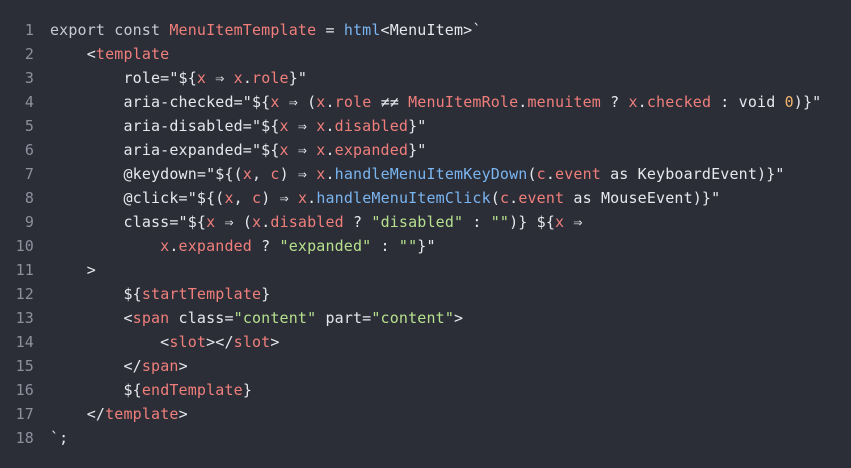 This screenshot has height=468, width=851. Describe the element at coordinates (426, 246) in the screenshot. I see `code-token: }"` at that location.